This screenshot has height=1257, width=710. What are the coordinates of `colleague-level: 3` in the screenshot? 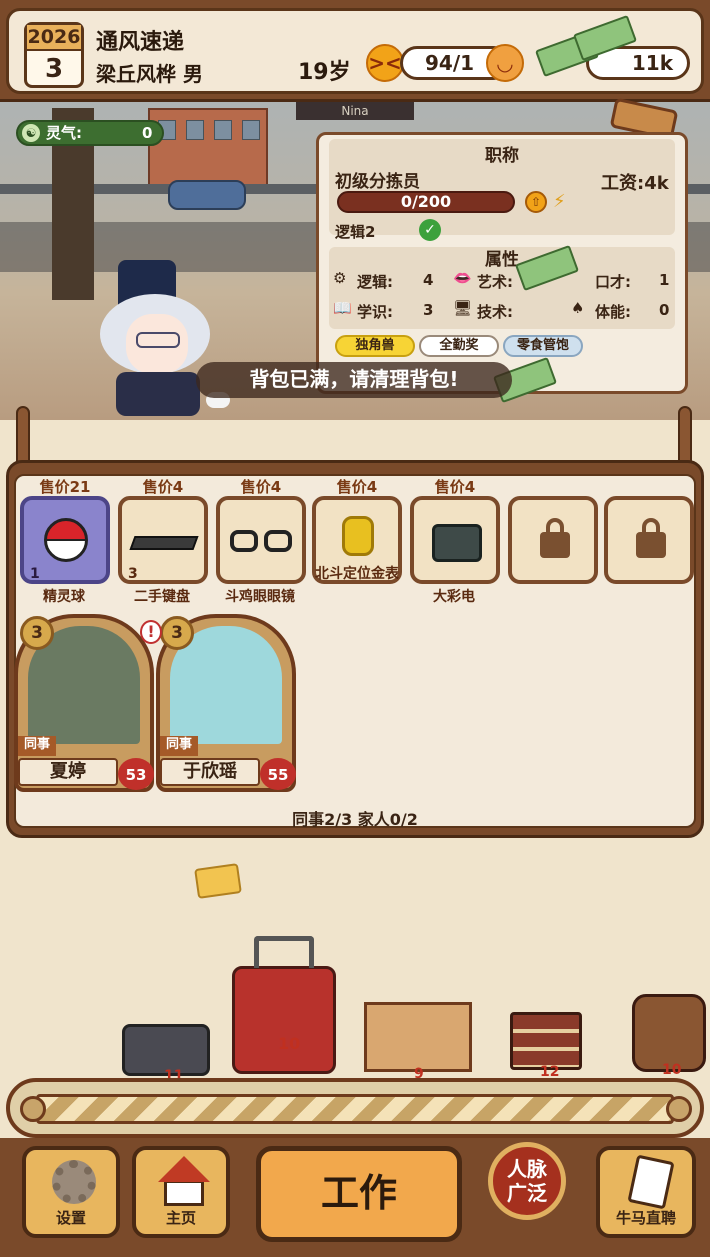 It's located at (37, 633).